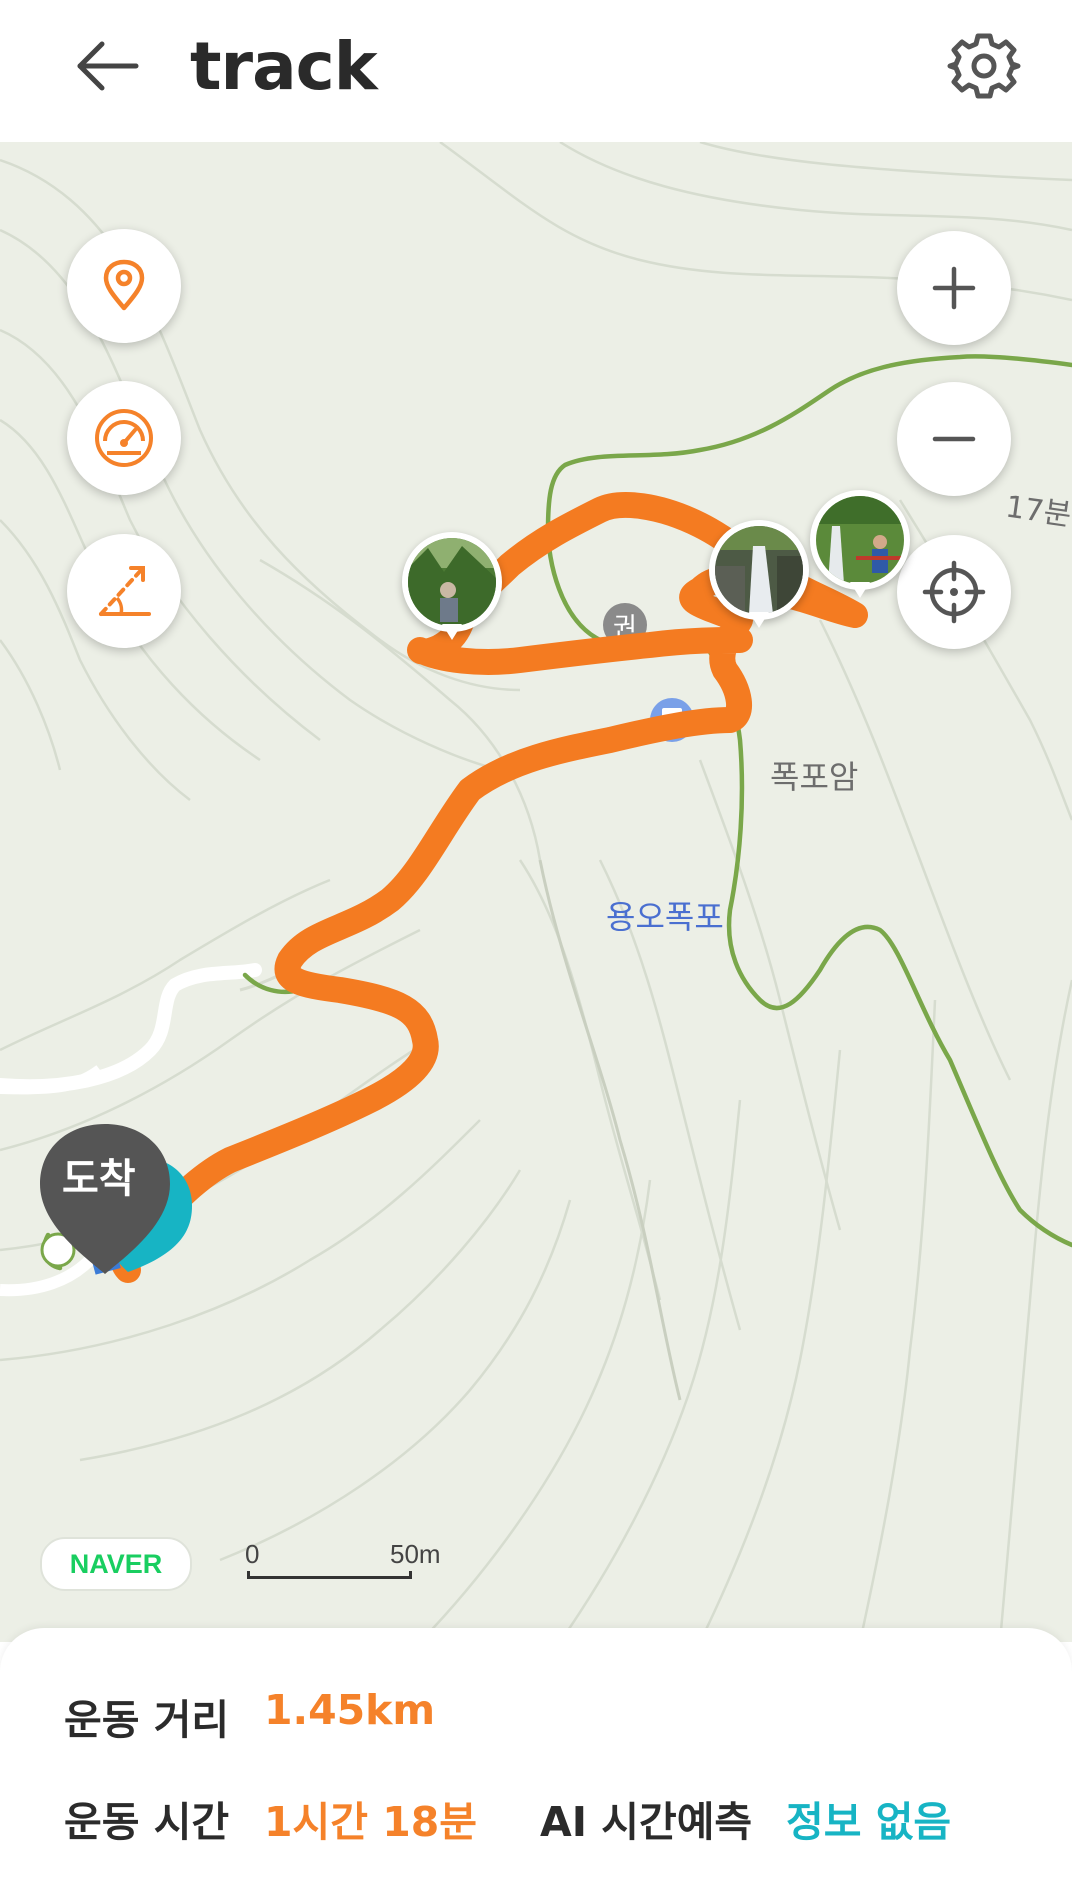  Describe the element at coordinates (118, 1209) in the screenshot. I see `arrival-marker` at that location.